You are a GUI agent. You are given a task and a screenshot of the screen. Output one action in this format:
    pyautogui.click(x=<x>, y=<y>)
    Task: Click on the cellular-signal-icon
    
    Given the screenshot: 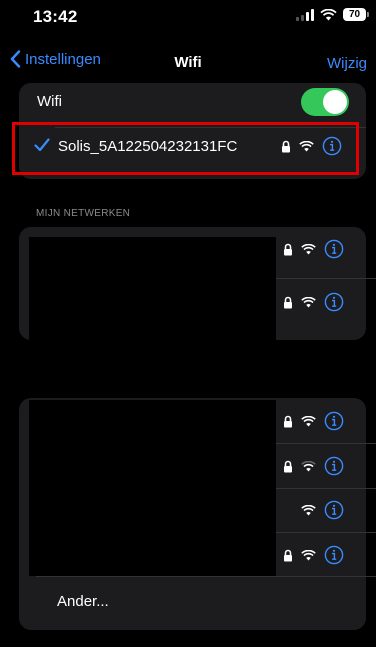 What is the action you would take?
    pyautogui.click(x=305, y=14)
    